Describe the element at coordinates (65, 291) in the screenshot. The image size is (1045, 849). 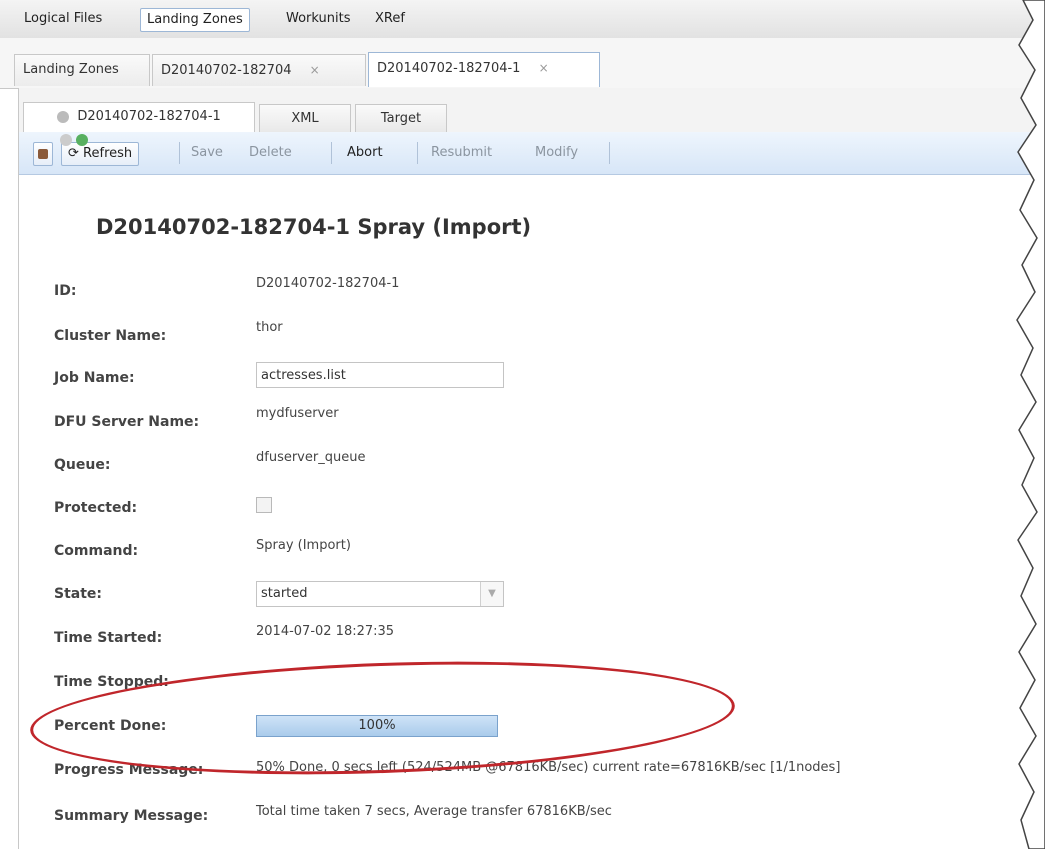
I see `id-label: ID:` at that location.